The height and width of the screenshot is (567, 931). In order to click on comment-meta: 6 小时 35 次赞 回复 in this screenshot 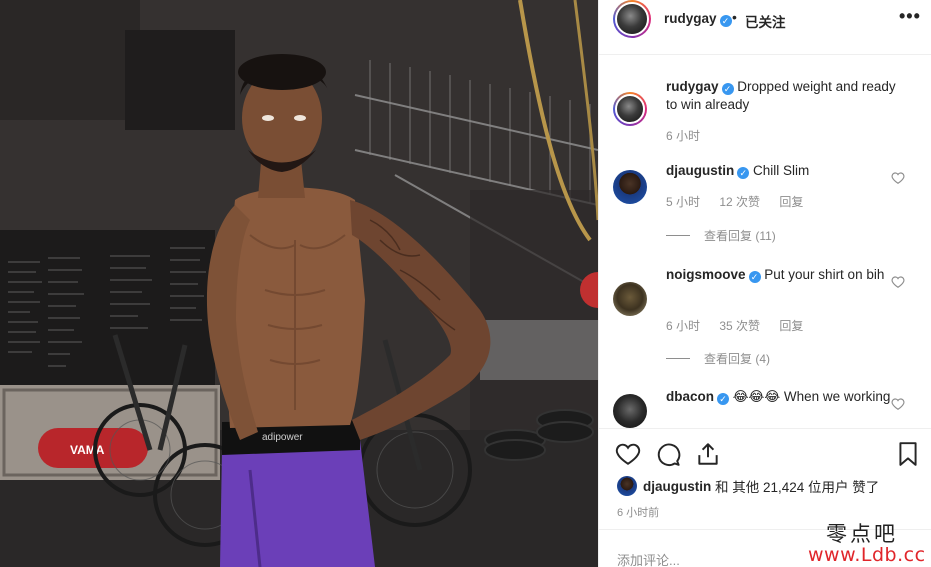, I will do `click(742, 325)`.